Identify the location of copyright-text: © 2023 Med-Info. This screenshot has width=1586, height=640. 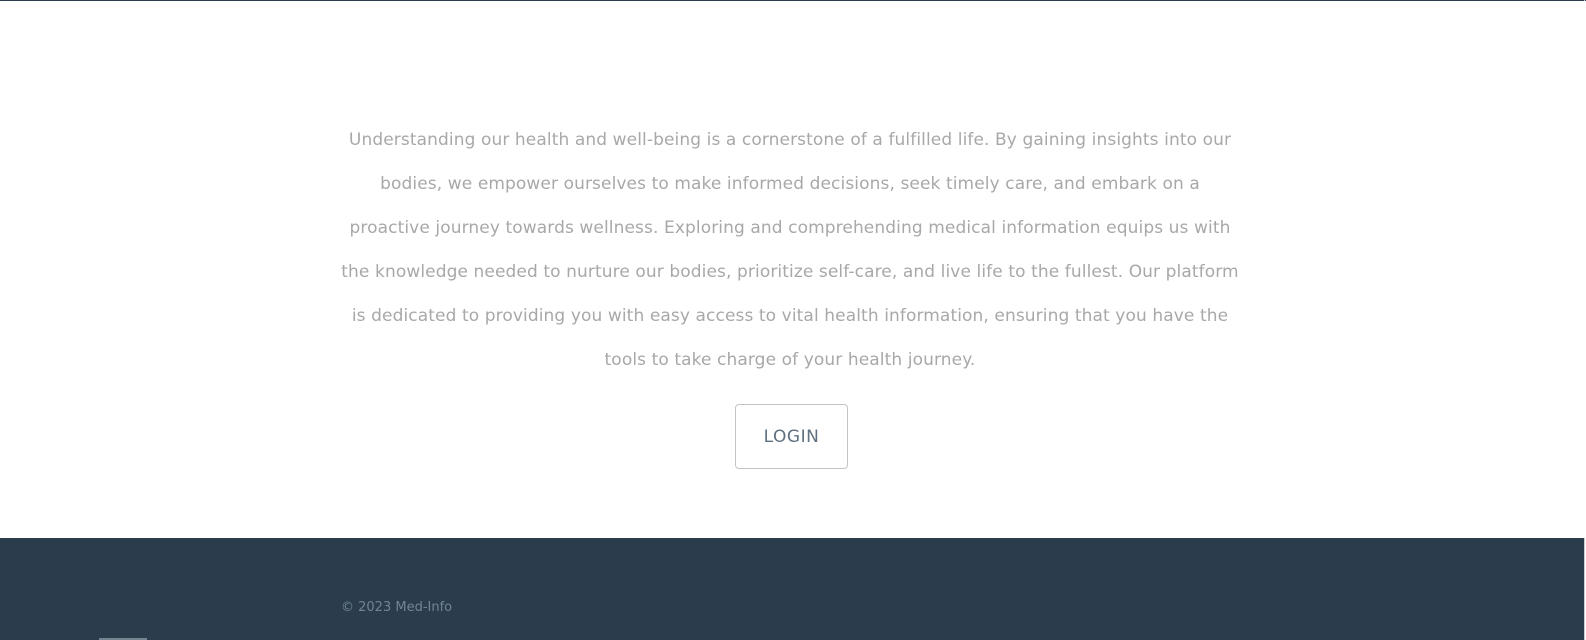
(397, 607).